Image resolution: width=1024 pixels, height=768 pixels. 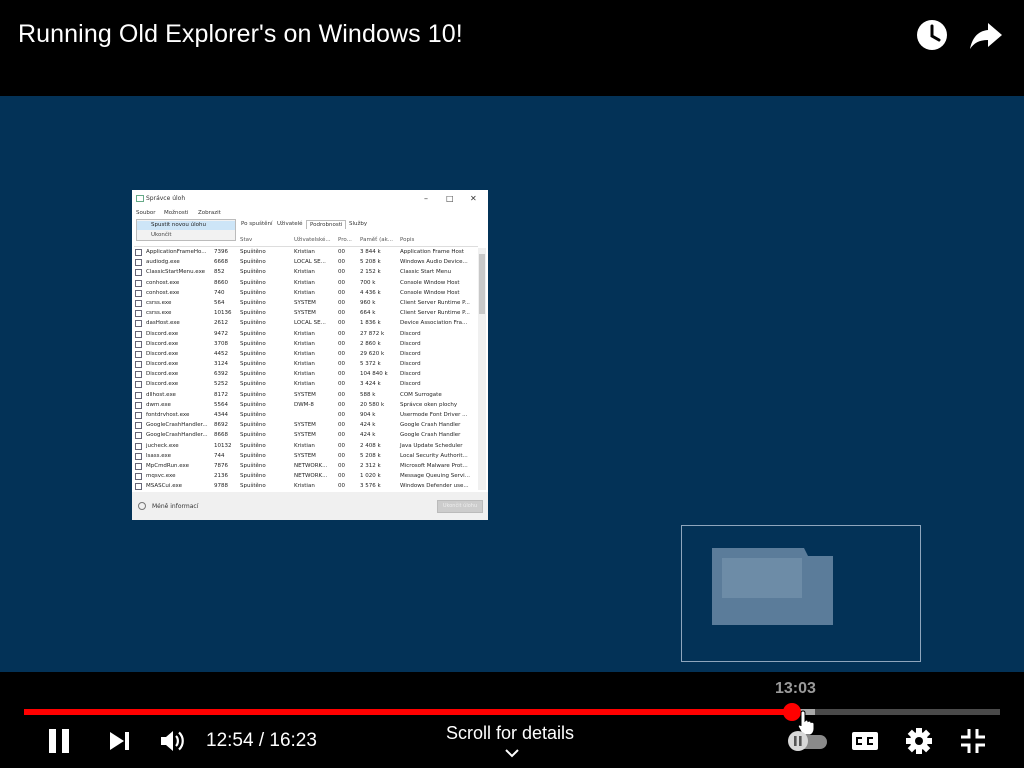 What do you see at coordinates (120, 741) in the screenshot?
I see `next-icon` at bounding box center [120, 741].